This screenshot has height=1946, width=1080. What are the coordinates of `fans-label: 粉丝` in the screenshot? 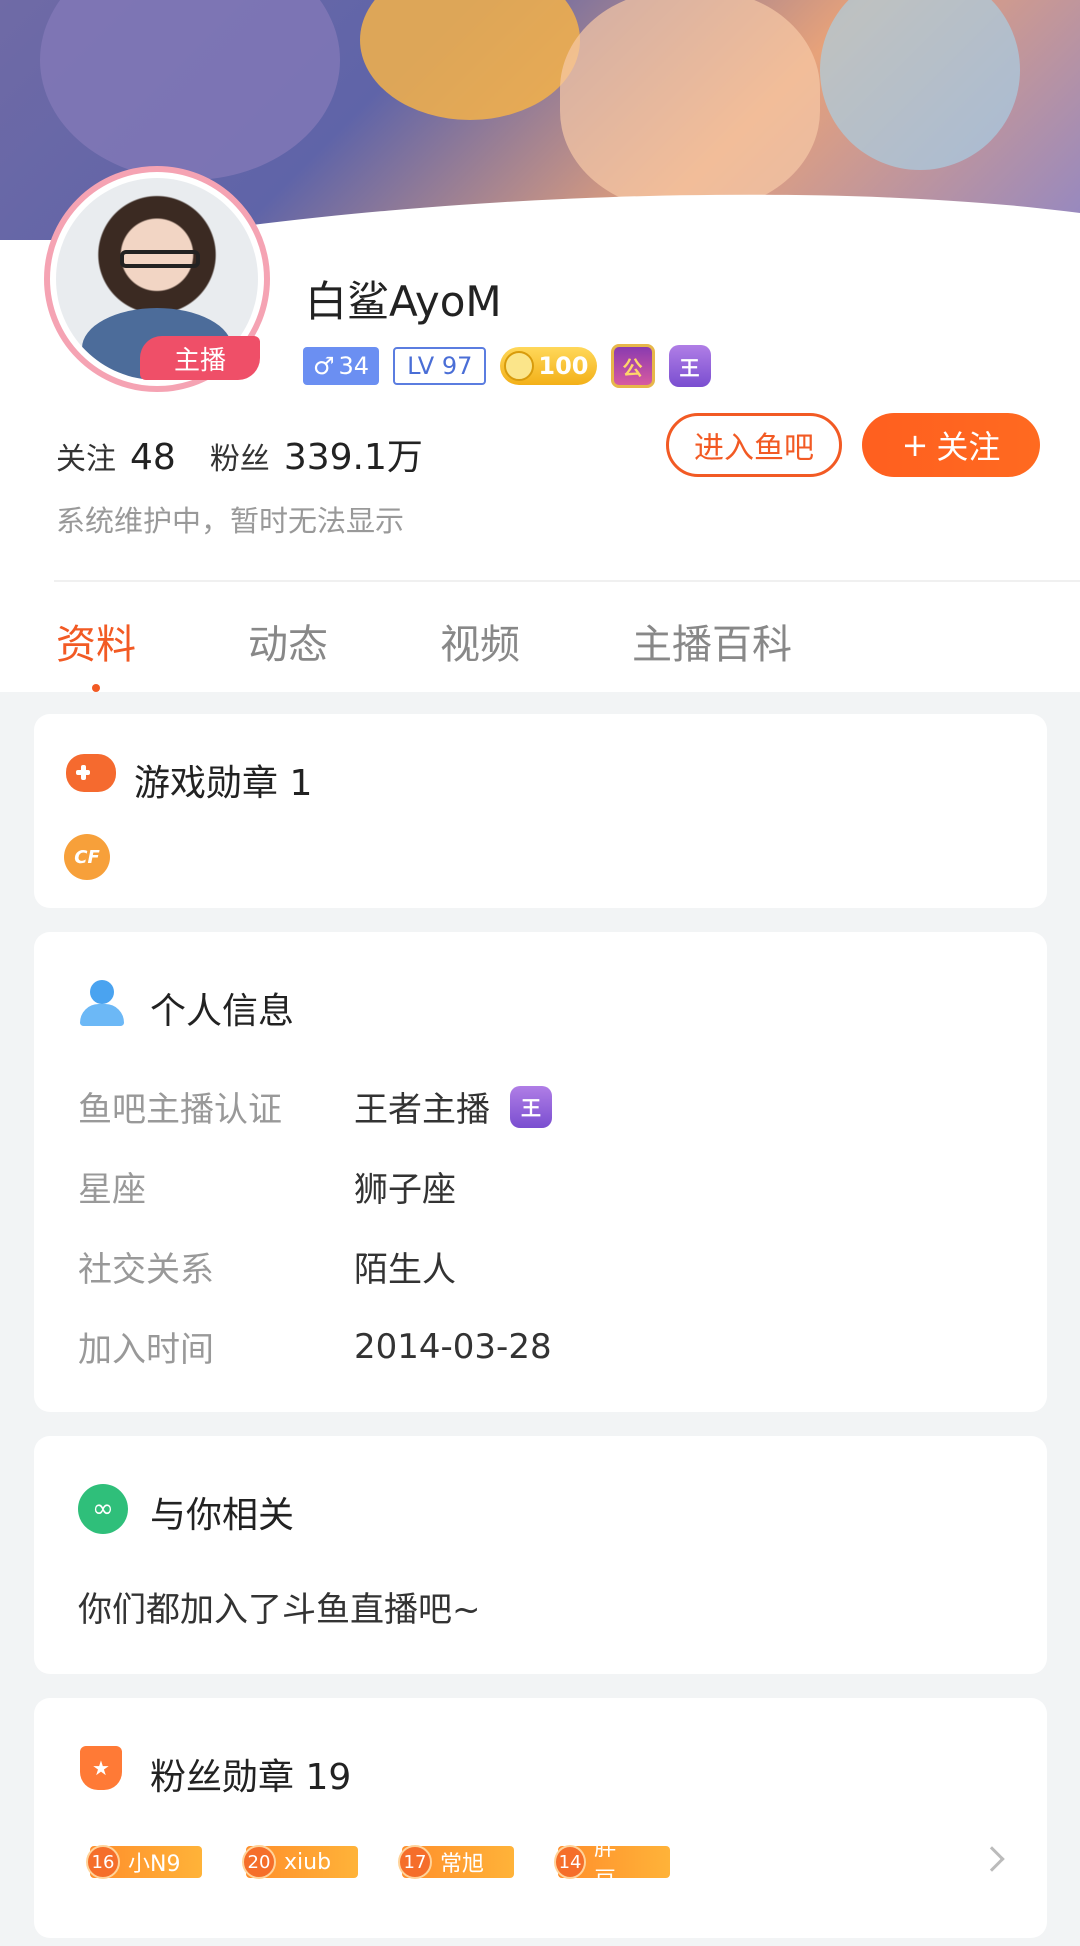 It's located at (240, 456).